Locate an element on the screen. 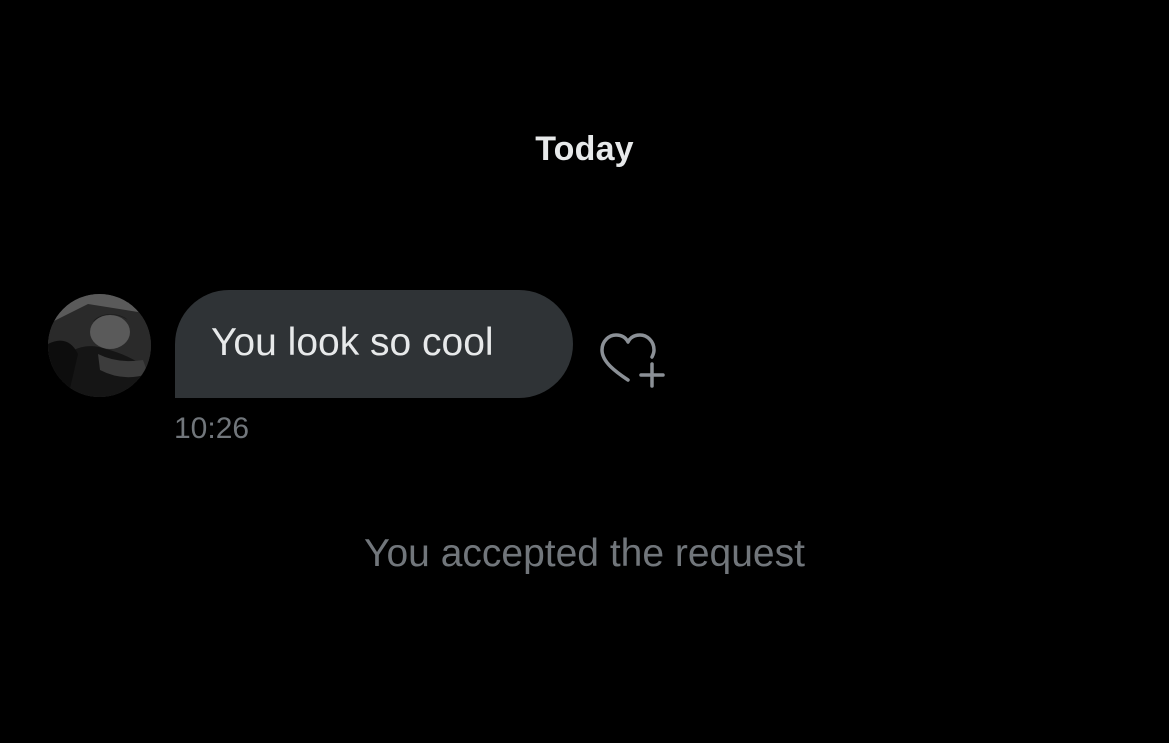 This screenshot has height=743, width=1169. date-divider: Today is located at coordinates (584, 149).